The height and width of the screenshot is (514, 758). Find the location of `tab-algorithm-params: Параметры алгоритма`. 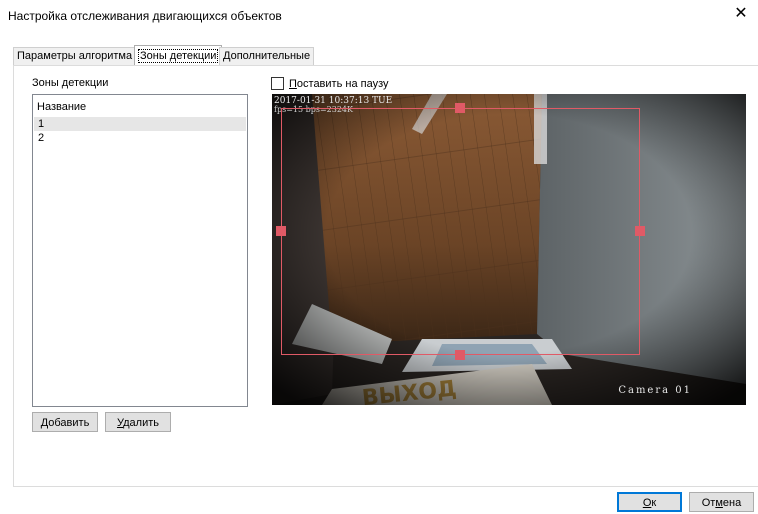

tab-algorithm-params: Параметры алгоритма is located at coordinates (75, 56).